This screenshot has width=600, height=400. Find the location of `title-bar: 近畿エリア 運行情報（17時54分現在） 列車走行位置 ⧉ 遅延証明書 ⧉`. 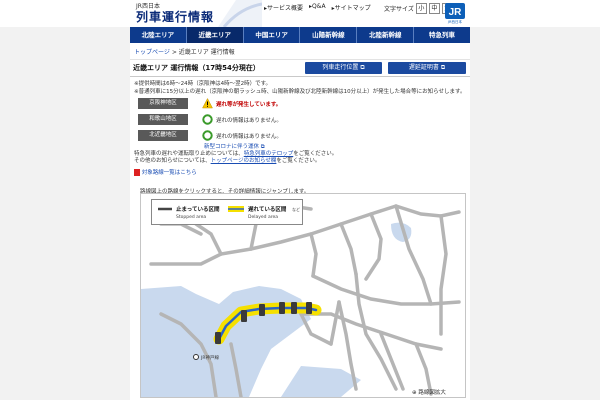

title-bar: 近畿エリア 運行情報（17時54分現在） 列車走行位置 ⧉ 遅延証明書 ⧉ is located at coordinates (300, 68).